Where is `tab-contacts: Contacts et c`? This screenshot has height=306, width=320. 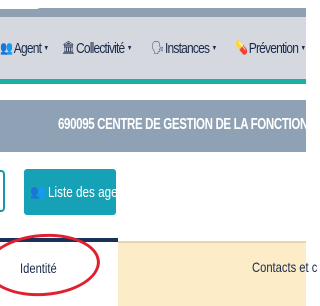 tab-contacts: Contacts et c is located at coordinates (217, 274).